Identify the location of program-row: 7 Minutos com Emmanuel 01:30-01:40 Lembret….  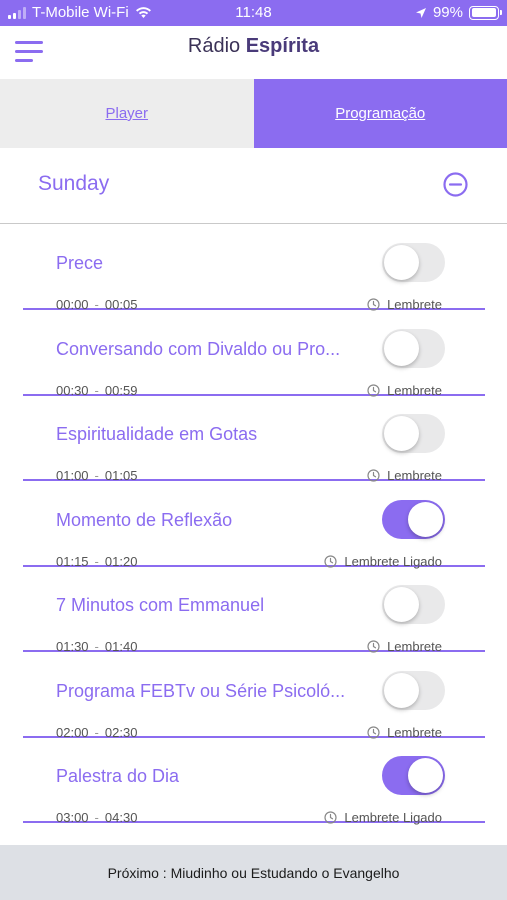
(254, 610).